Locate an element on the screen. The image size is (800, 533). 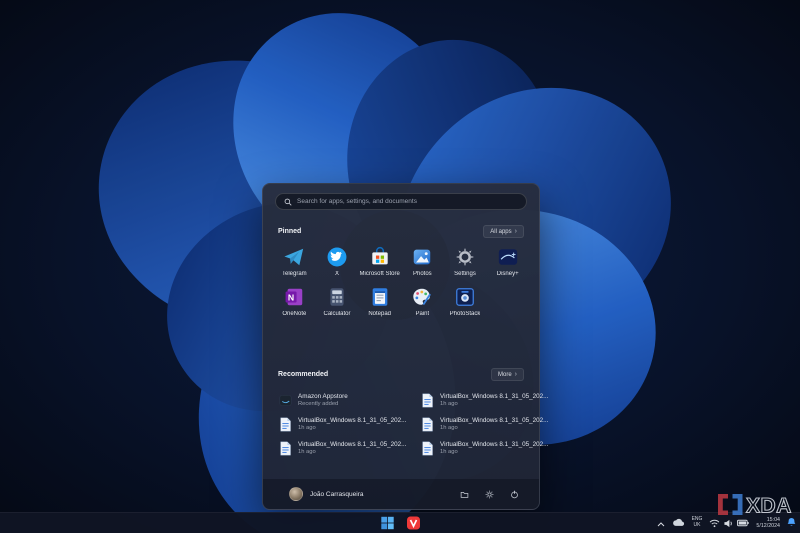
pinned-app-photos: Photos is located at coordinates (422, 263).